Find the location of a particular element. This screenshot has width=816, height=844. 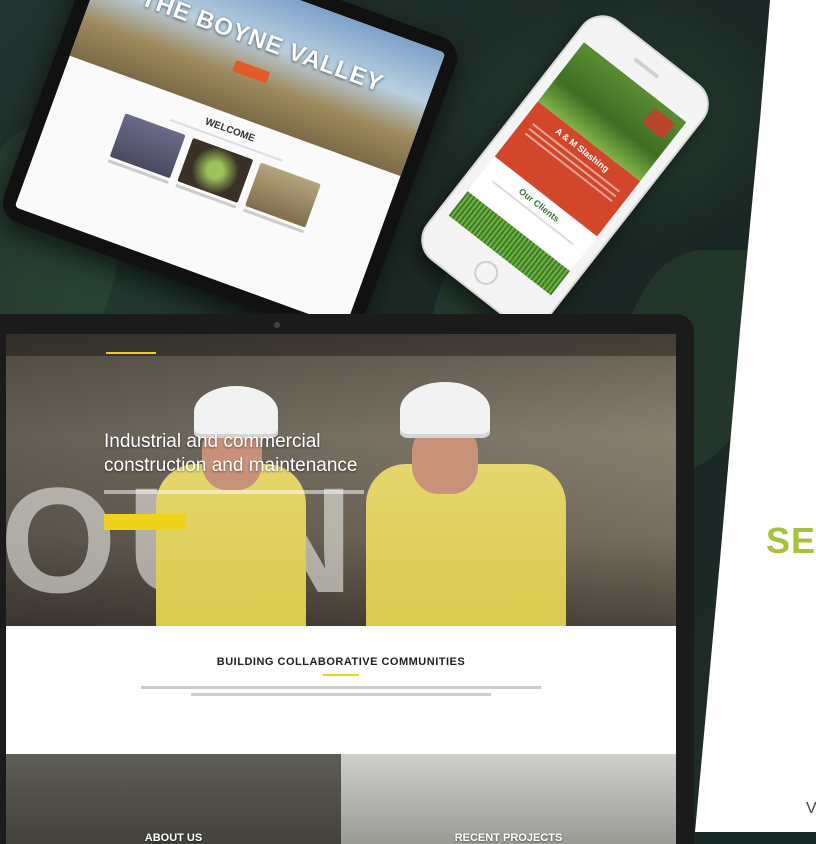

phone-speaker is located at coordinates (646, 68).